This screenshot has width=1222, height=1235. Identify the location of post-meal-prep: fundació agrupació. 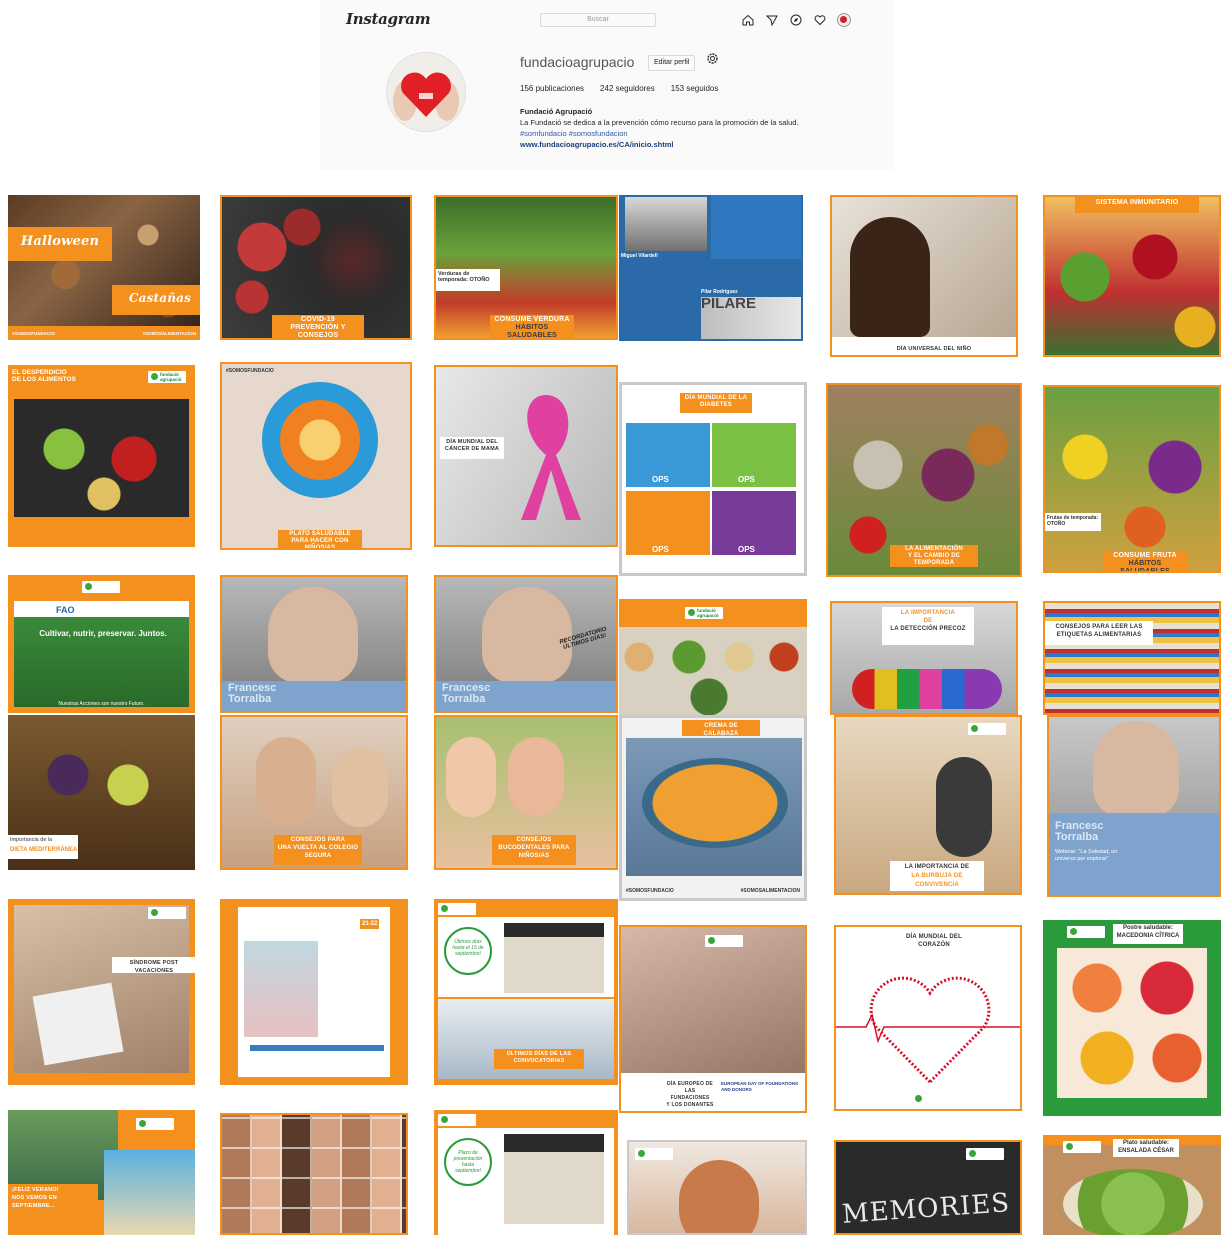
(713, 657).